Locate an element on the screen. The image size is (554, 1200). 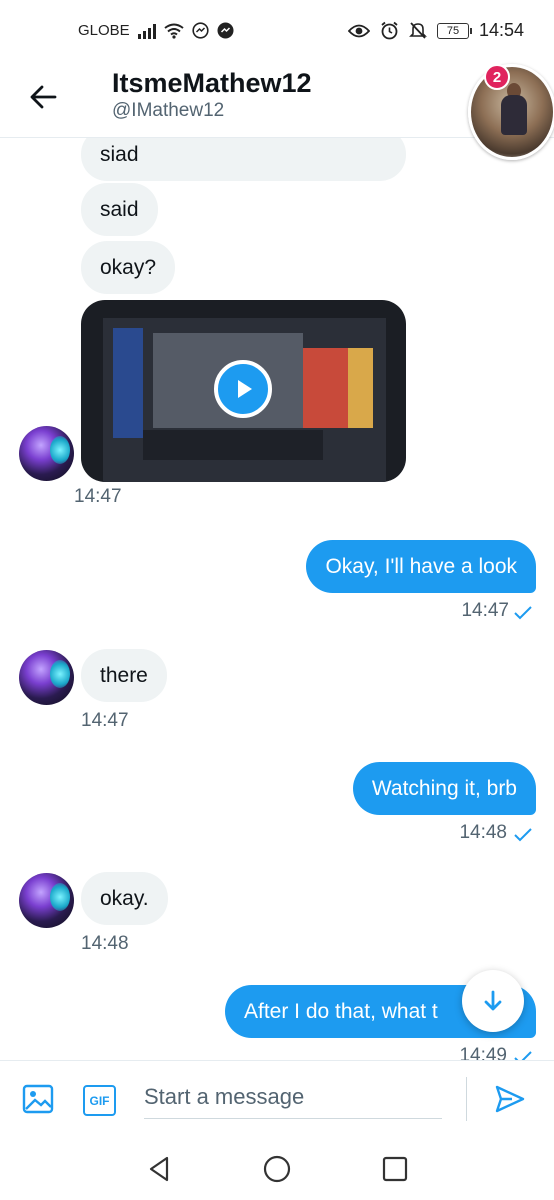
message-bubble-incoming: there is located at coordinates (124, 676).